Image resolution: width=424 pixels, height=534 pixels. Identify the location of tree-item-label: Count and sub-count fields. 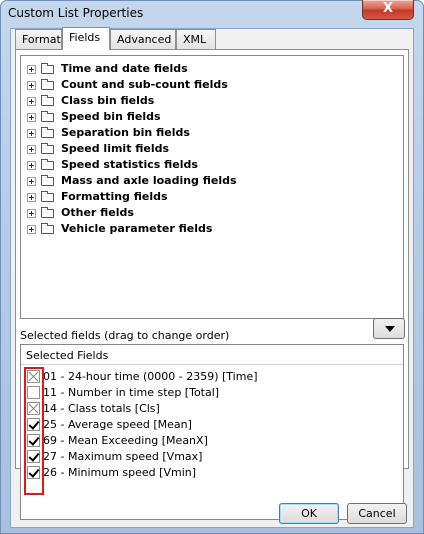
(144, 84).